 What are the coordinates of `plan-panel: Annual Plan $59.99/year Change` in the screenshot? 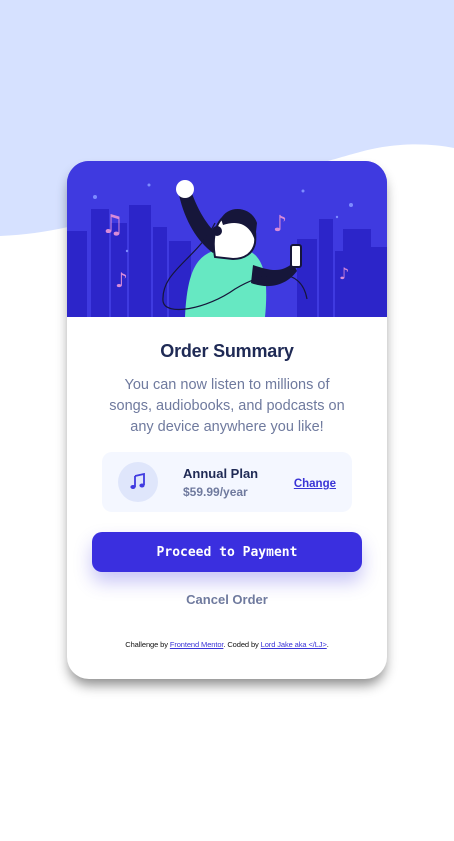 It's located at (227, 482).